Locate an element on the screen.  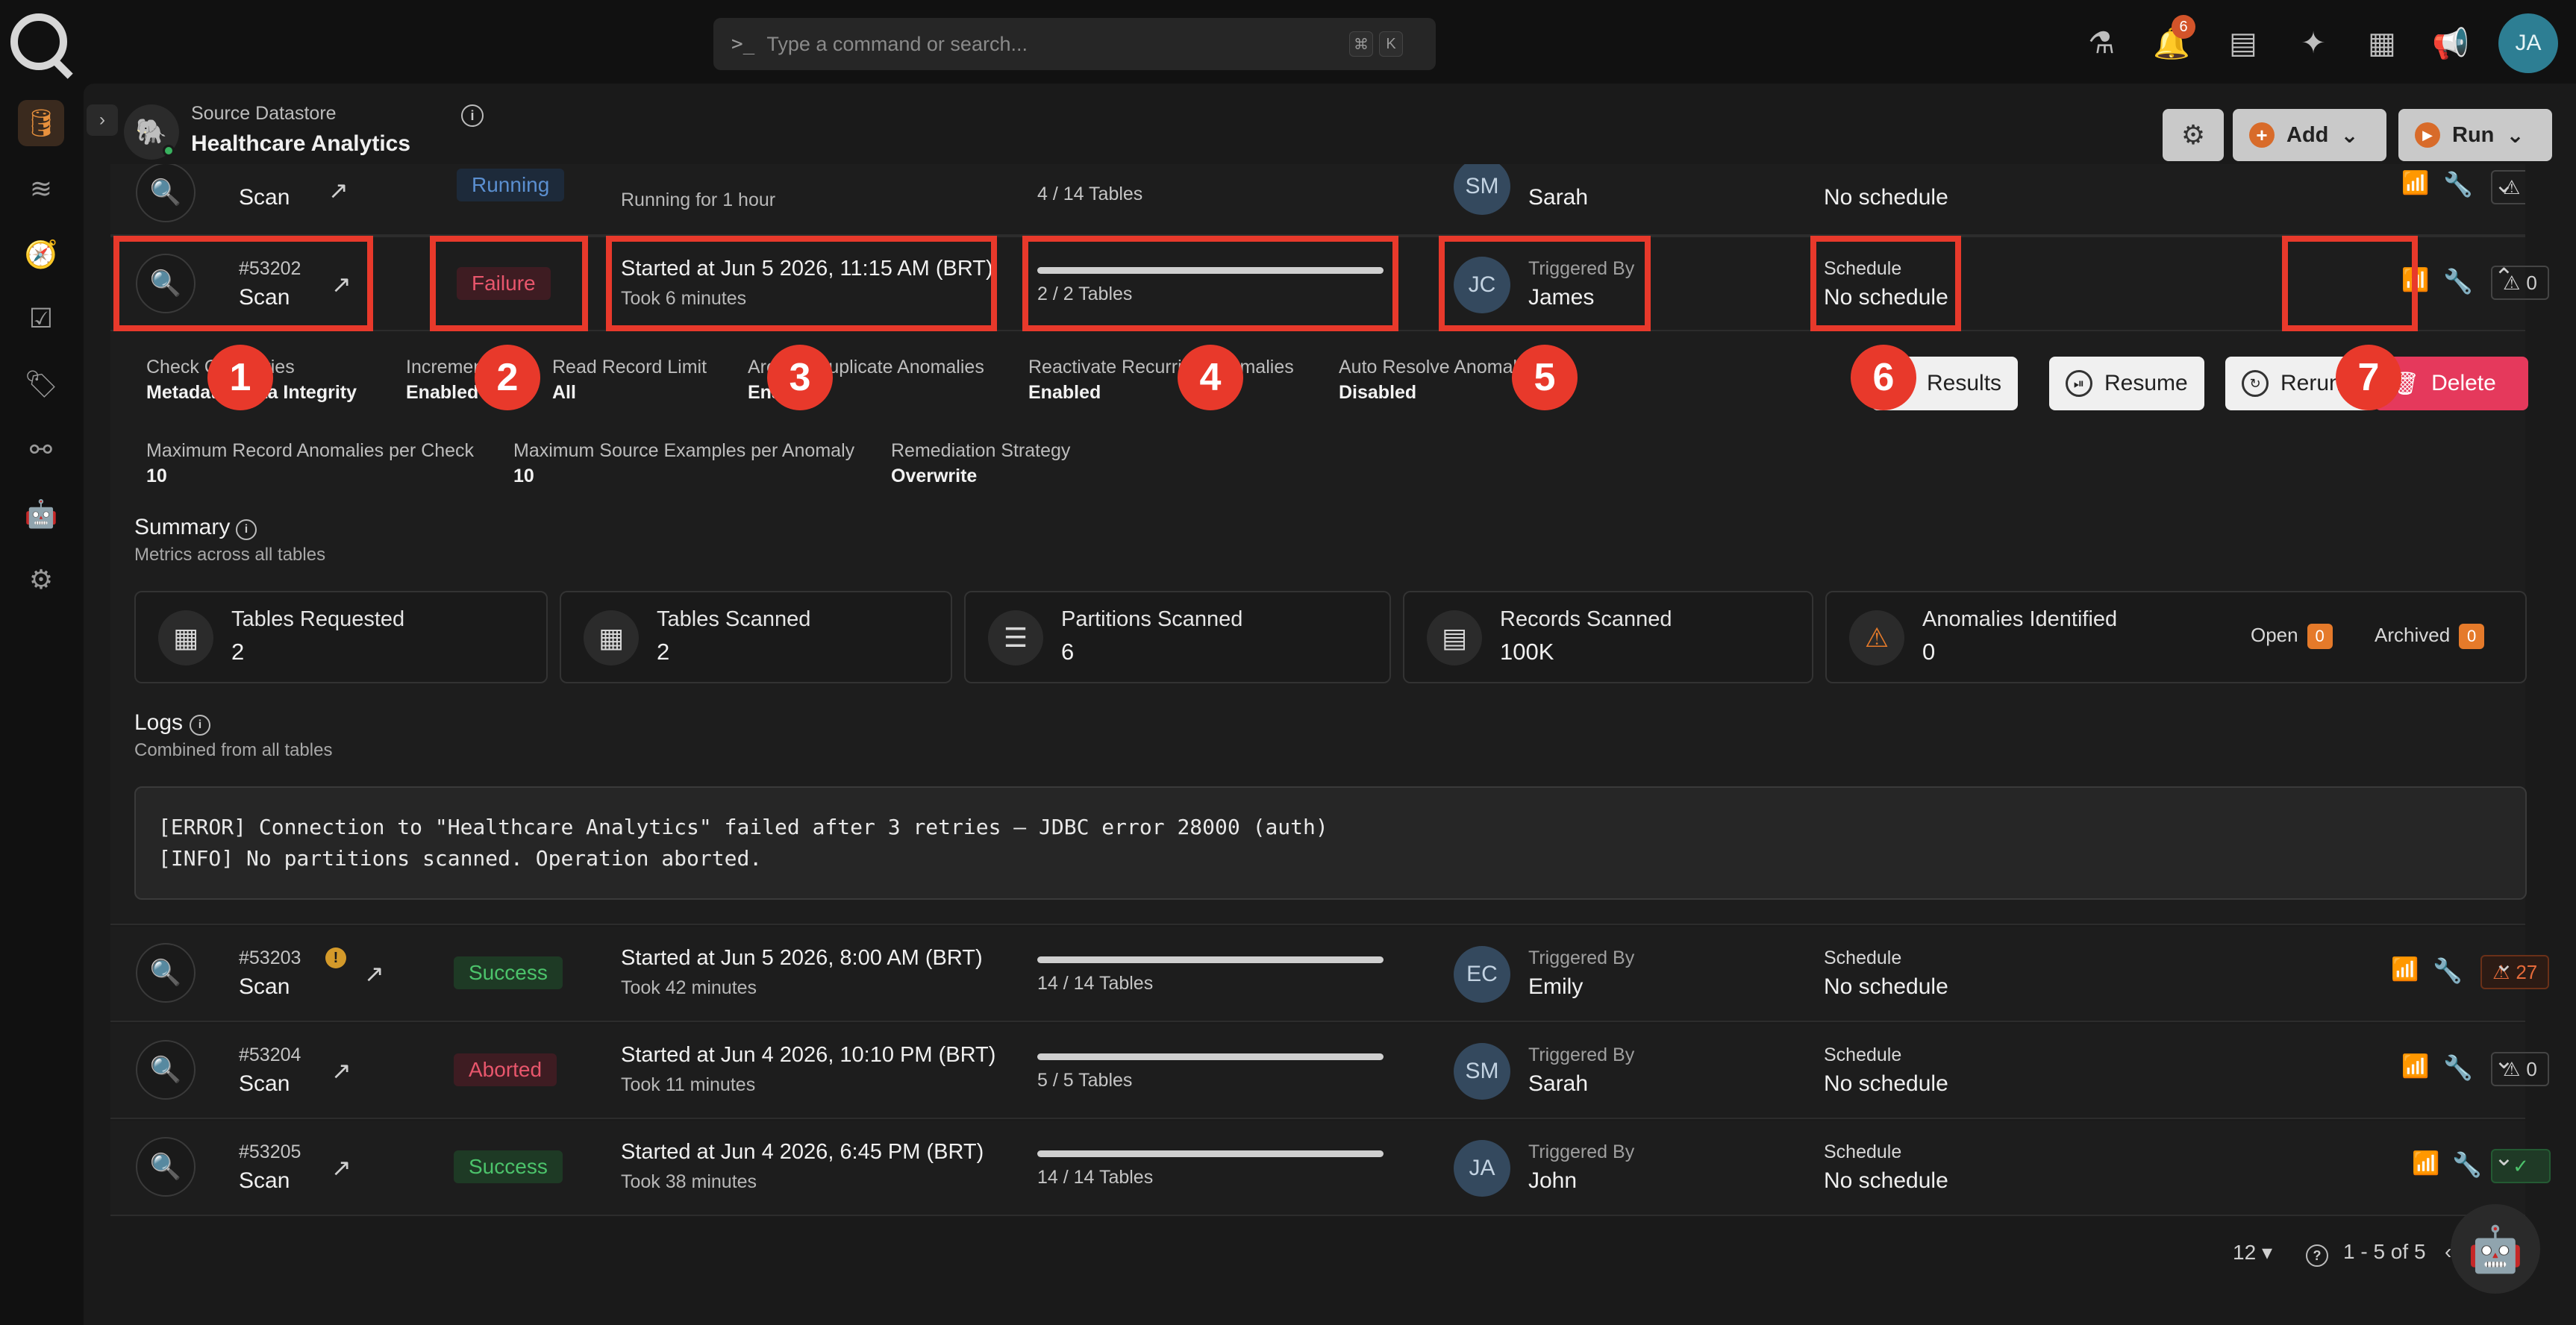
metric-label: Tables Scanned is located at coordinates (734, 619).